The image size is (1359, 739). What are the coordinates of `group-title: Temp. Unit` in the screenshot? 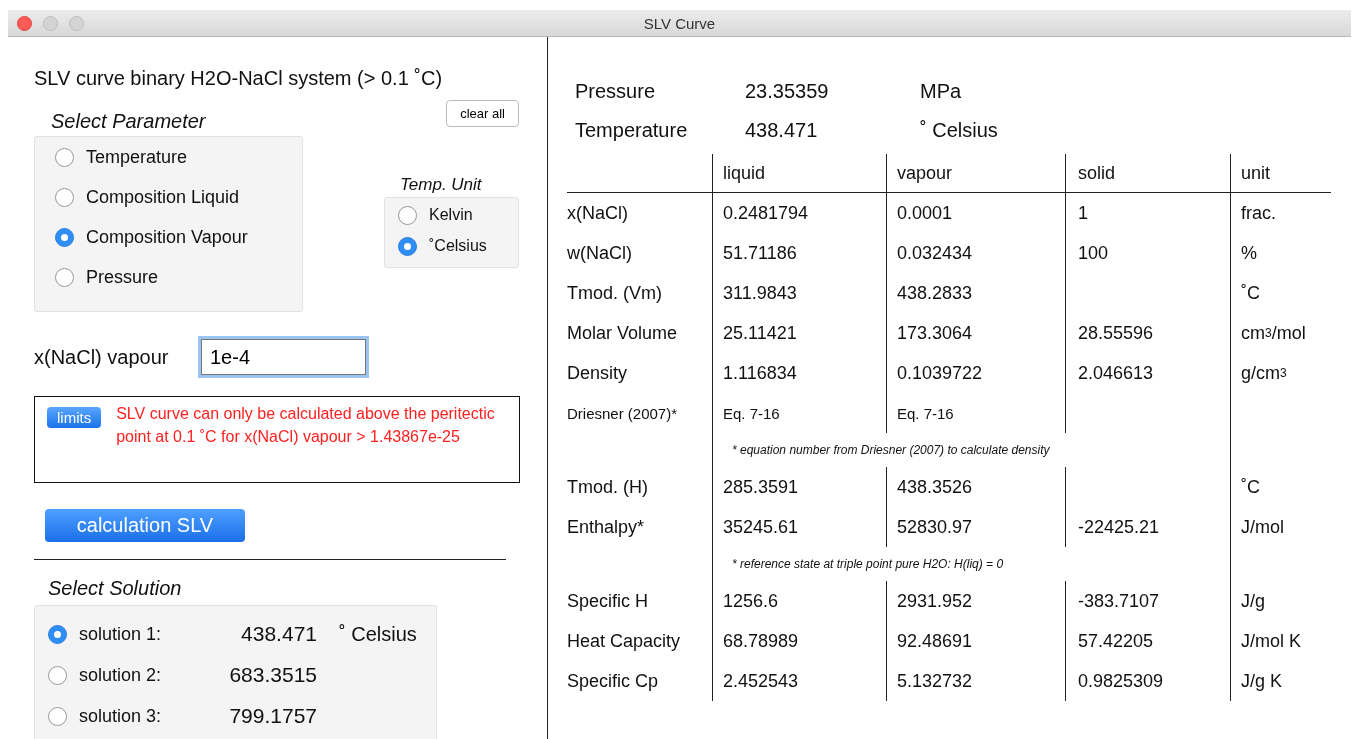 It's located at (440, 185).